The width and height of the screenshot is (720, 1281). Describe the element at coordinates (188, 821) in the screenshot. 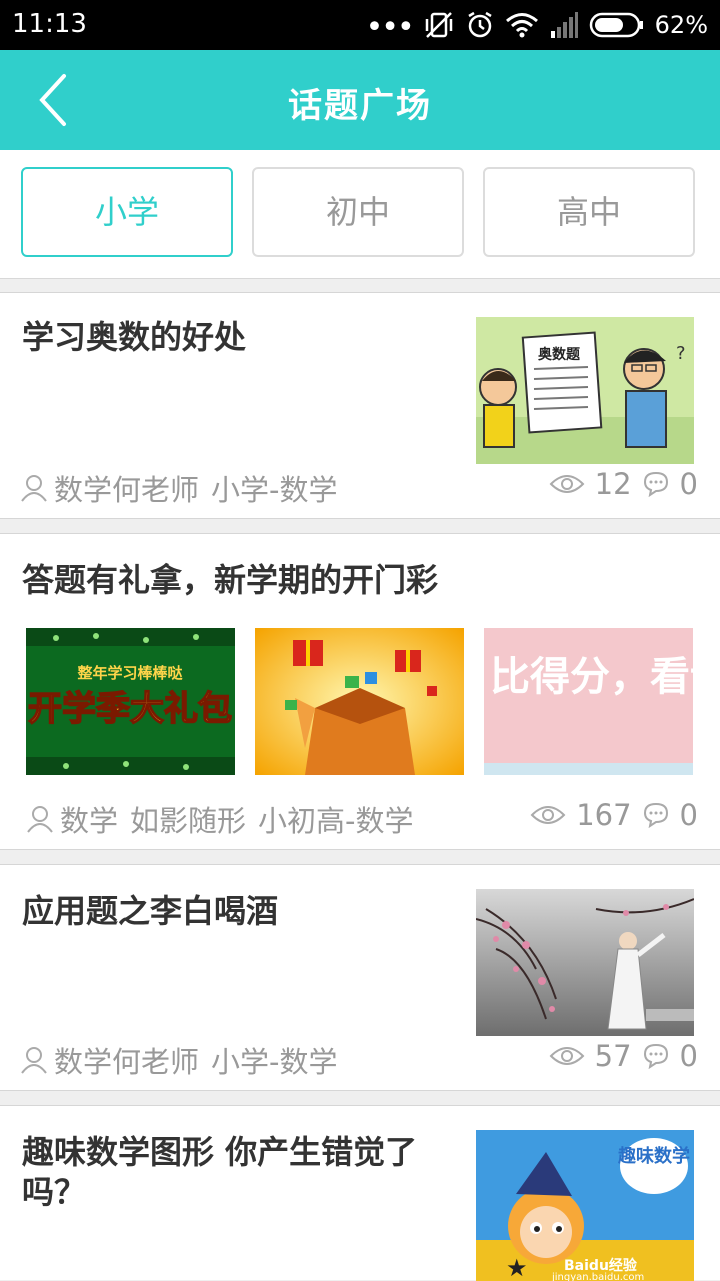

I see `post-author-alias: 如影随形` at that location.